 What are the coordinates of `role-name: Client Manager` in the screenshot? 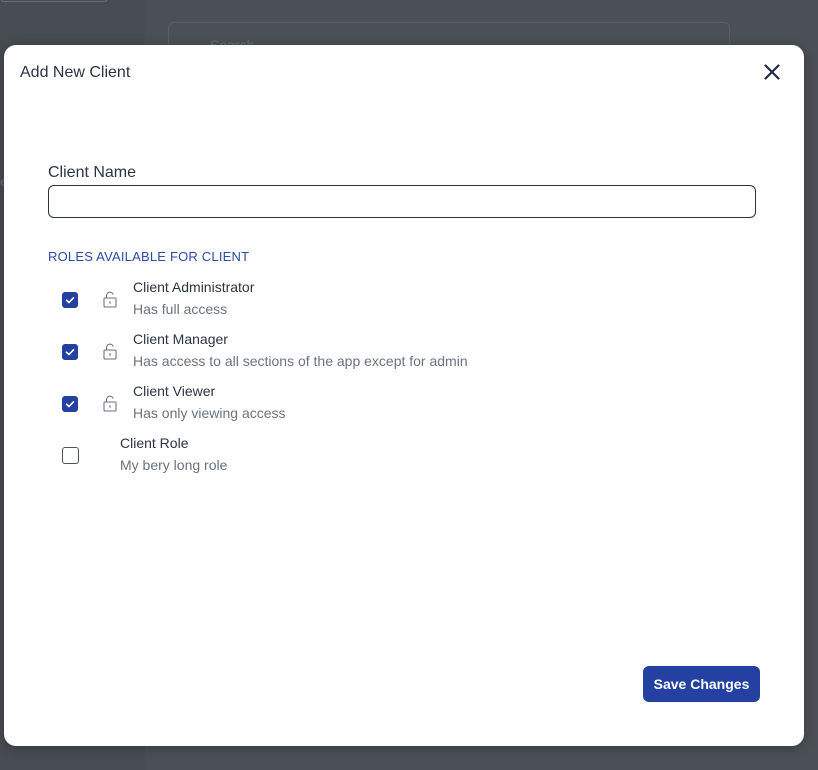 It's located at (180, 339).